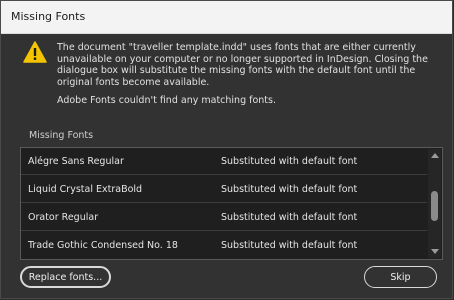 This screenshot has height=300, width=454. What do you see at coordinates (61, 135) in the screenshot?
I see `missing-fonts-label: Missing Fonts` at bounding box center [61, 135].